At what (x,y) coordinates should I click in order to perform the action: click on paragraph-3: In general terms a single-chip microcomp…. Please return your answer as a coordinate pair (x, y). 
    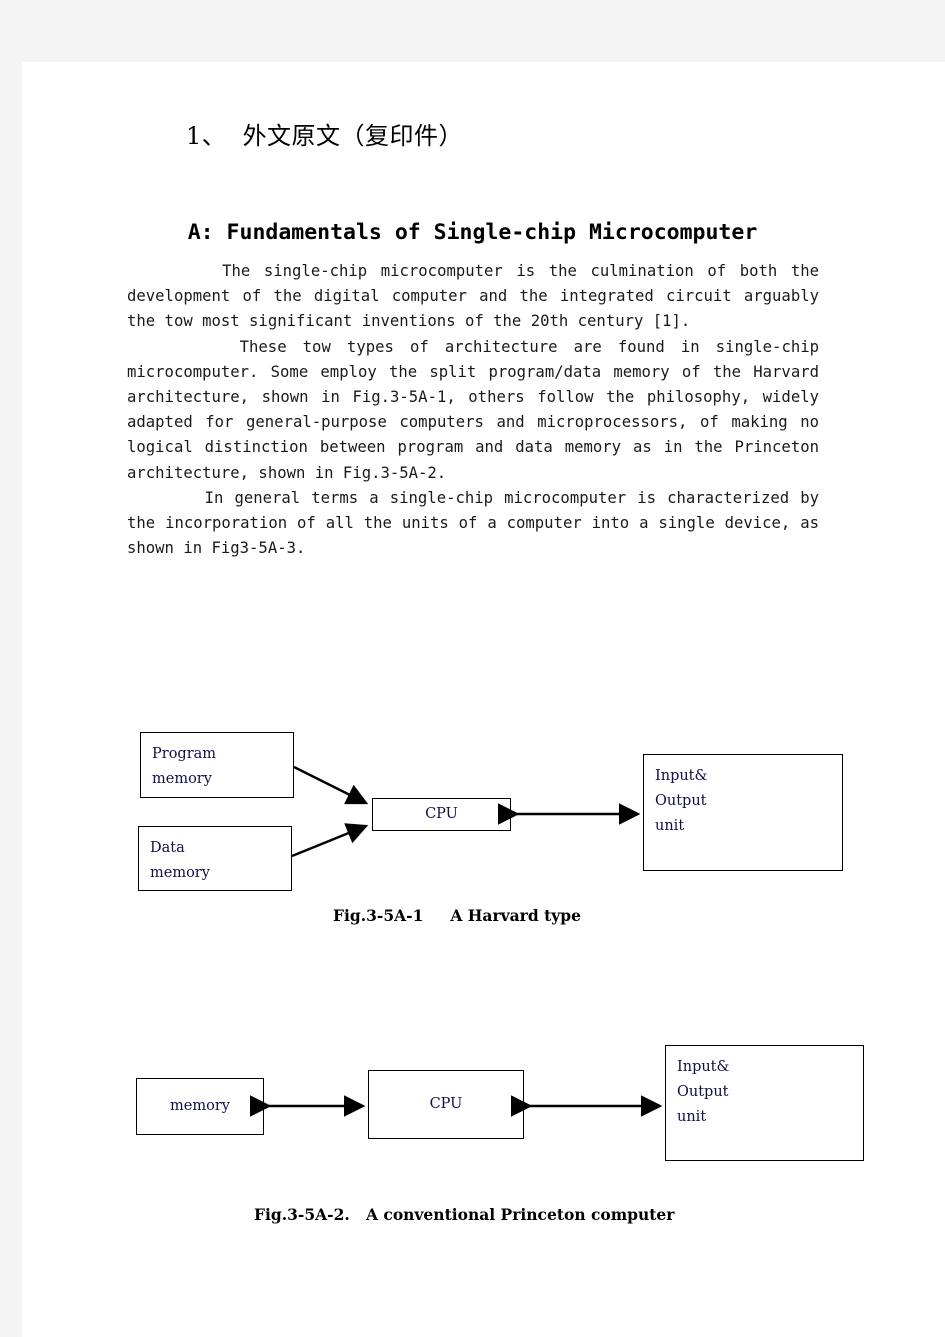
    Looking at the image, I should click on (478, 523).